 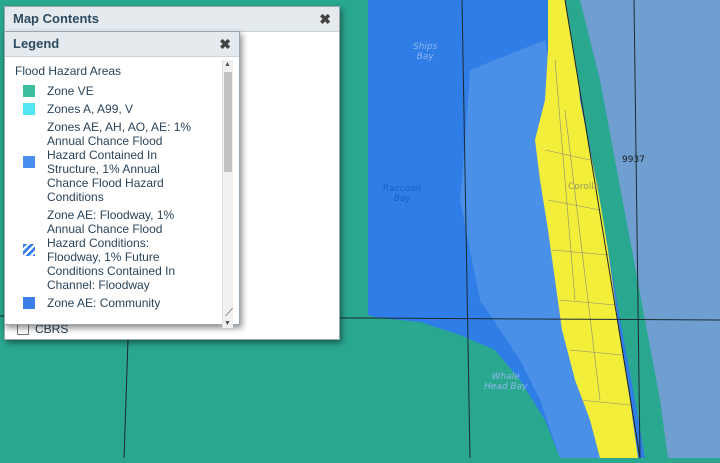 I want to click on map-contents-title: Map Contents, so click(x=56, y=18).